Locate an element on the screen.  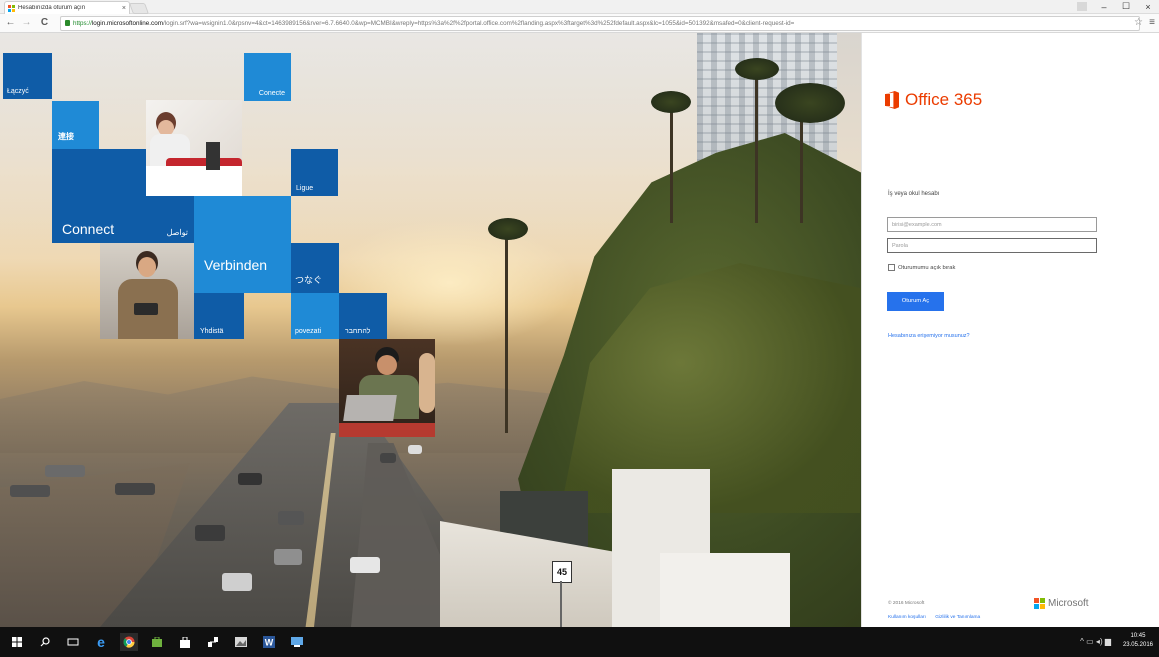
tab-close-icon: × is located at coordinates (124, 8).